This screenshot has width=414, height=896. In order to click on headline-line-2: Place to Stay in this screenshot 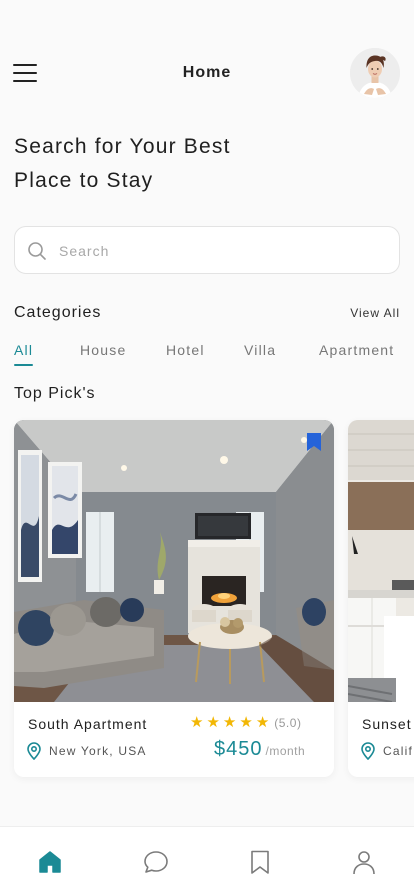, I will do `click(84, 180)`.